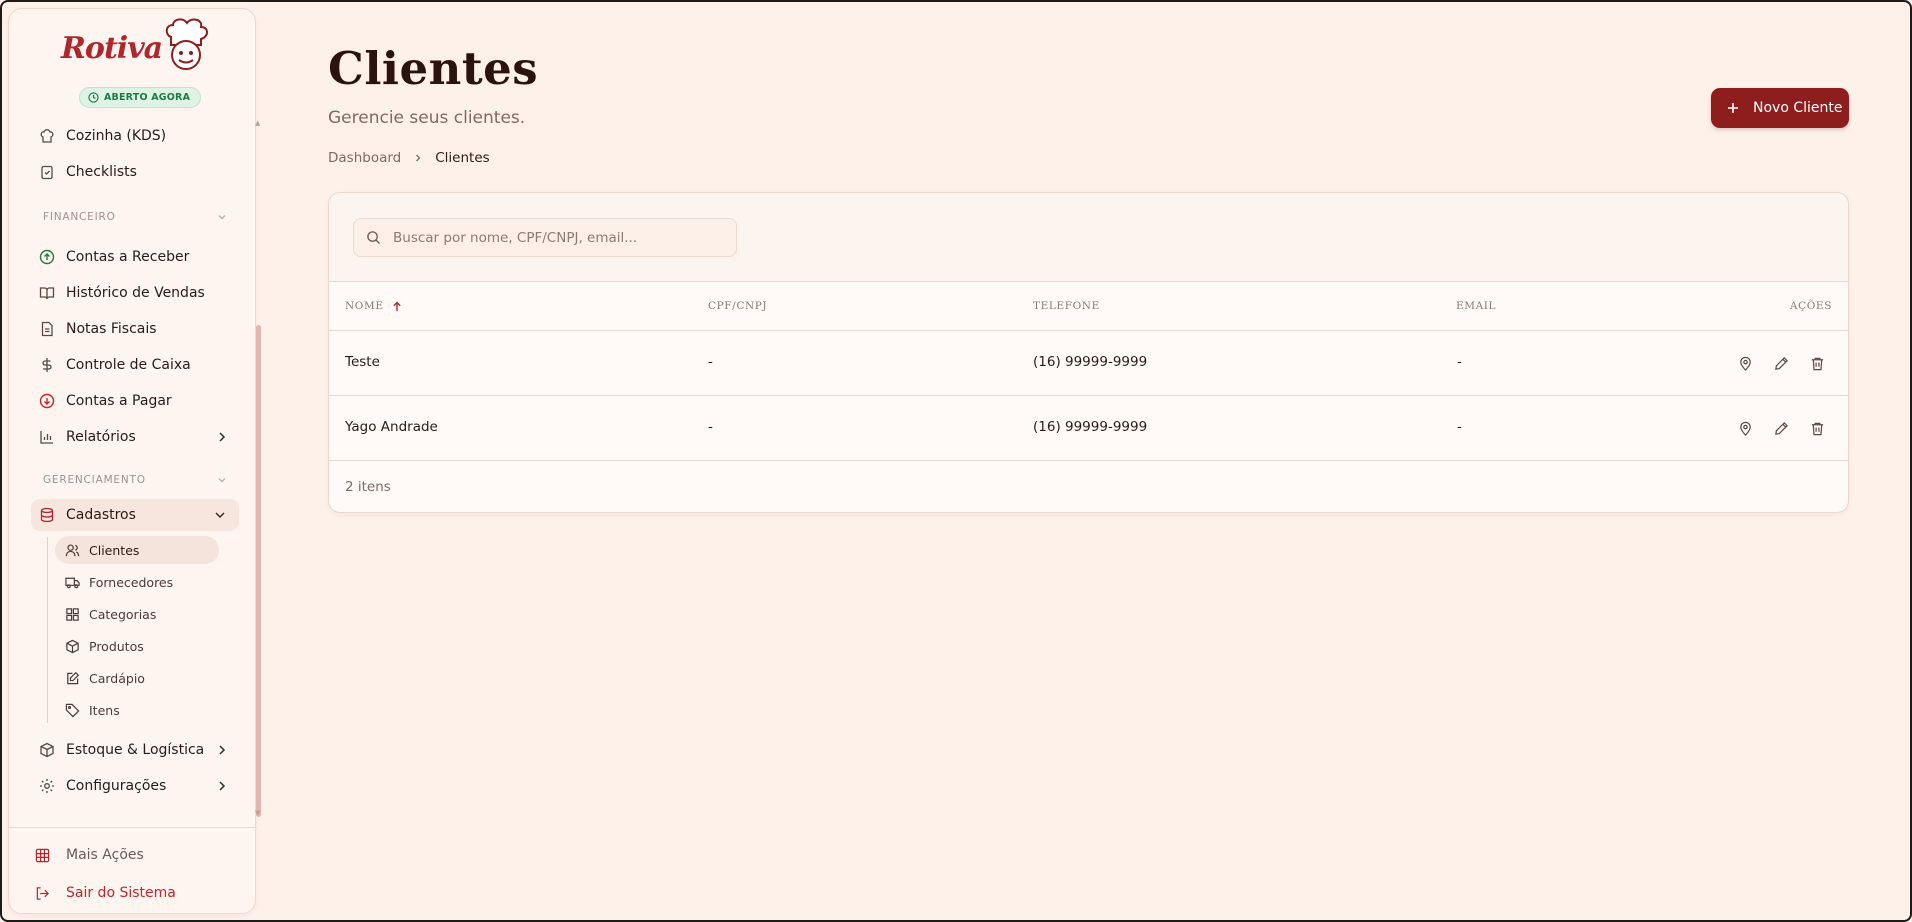 The height and width of the screenshot is (922, 1912). What do you see at coordinates (1733, 108) in the screenshot?
I see `plus-icon` at bounding box center [1733, 108].